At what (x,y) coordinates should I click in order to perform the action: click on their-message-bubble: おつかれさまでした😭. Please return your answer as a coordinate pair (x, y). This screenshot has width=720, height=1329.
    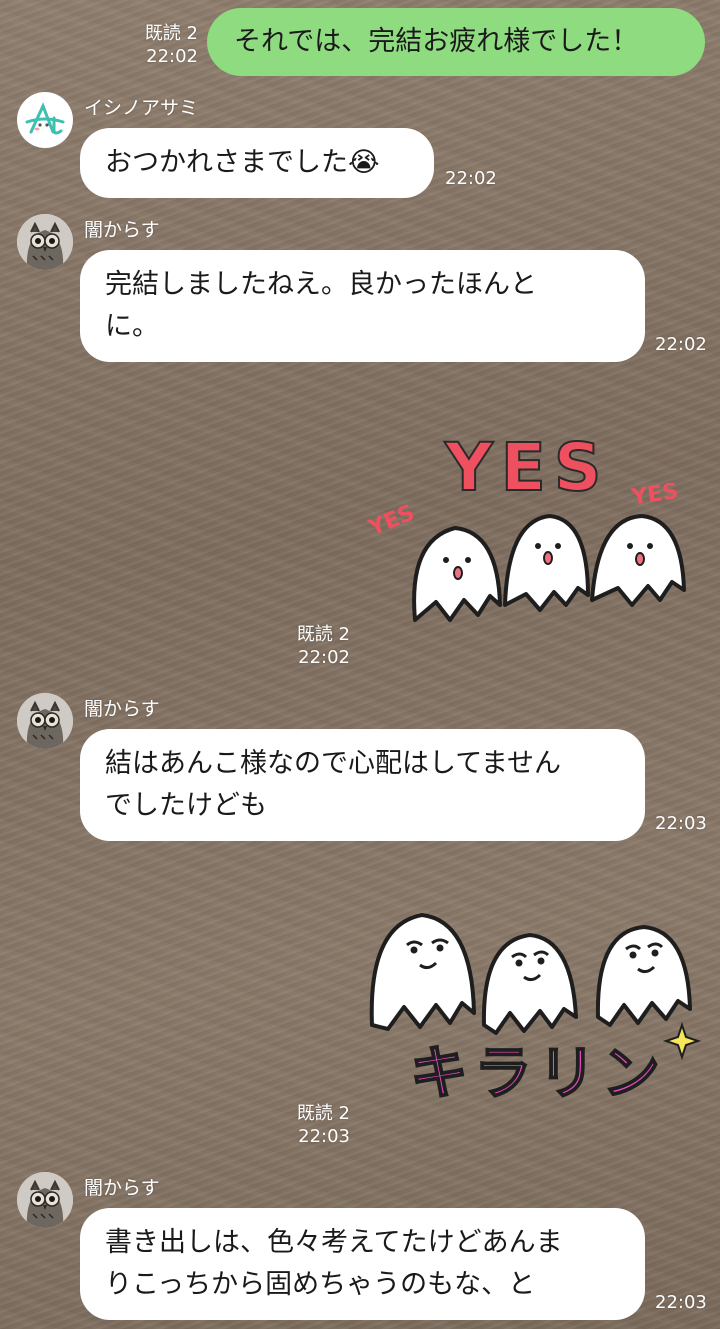
    Looking at the image, I should click on (257, 163).